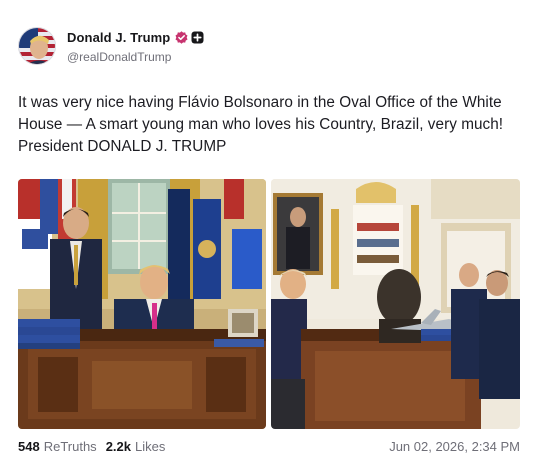  Describe the element at coordinates (118, 37) in the screenshot. I see `display-name: Donald J. Trump` at that location.